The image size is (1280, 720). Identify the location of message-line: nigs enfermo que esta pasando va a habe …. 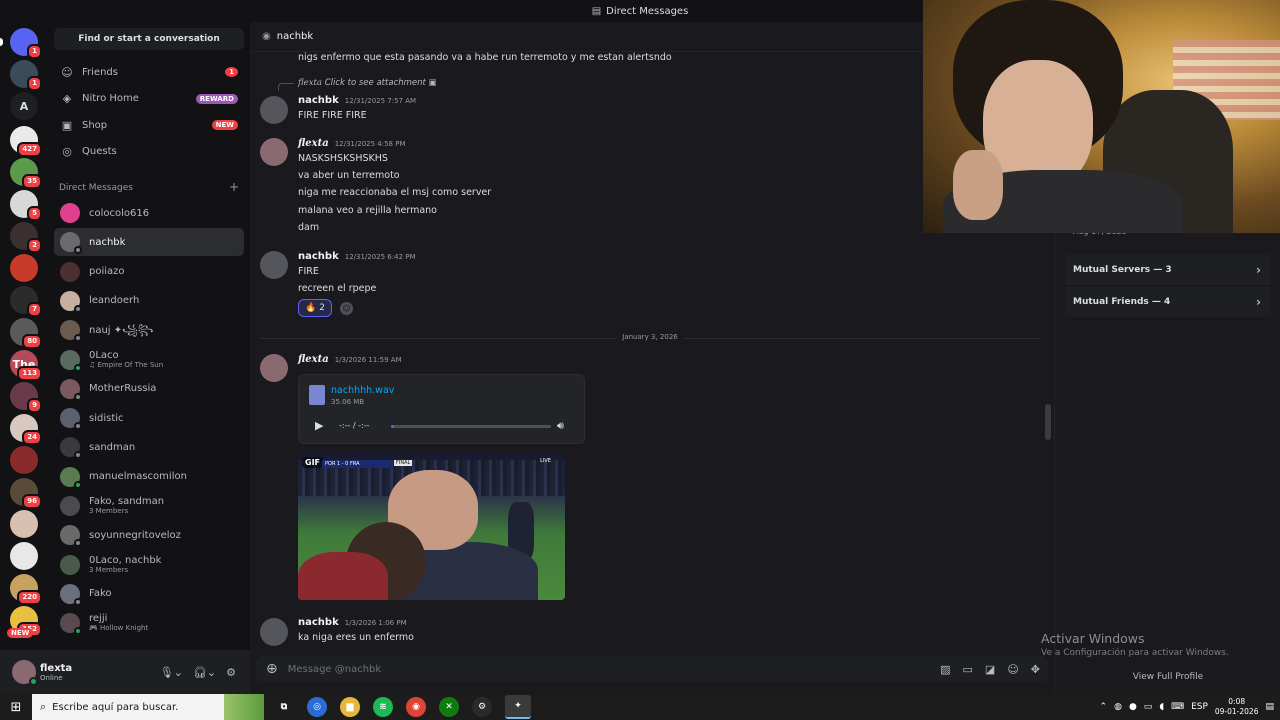
(485, 57).